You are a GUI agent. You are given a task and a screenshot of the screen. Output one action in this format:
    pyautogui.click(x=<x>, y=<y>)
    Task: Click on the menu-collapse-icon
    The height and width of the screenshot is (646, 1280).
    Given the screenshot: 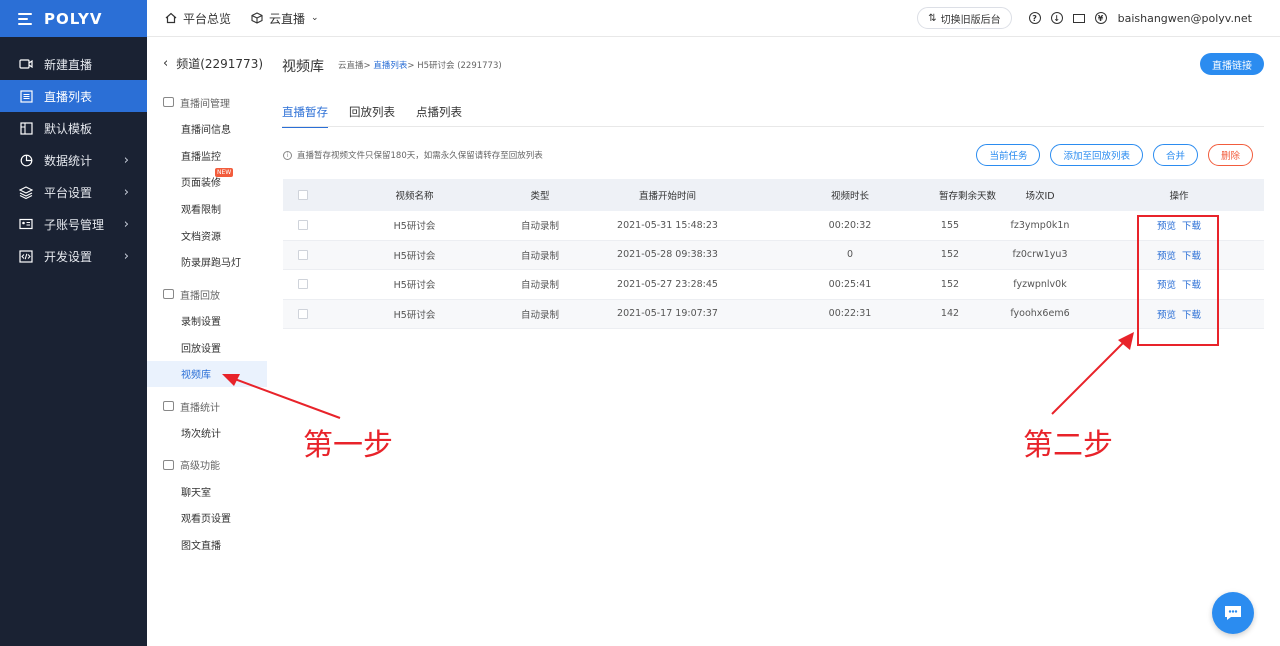 What is the action you would take?
    pyautogui.click(x=25, y=18)
    